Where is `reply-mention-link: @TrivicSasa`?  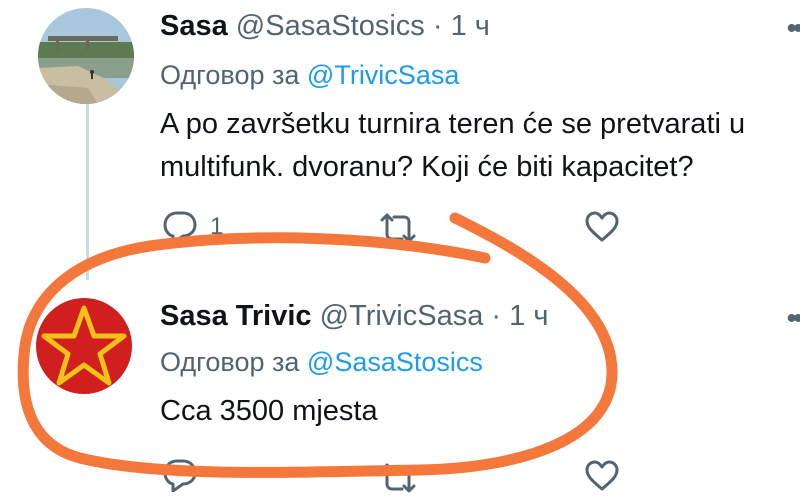
reply-mention-link: @TrivicSasa is located at coordinates (383, 75).